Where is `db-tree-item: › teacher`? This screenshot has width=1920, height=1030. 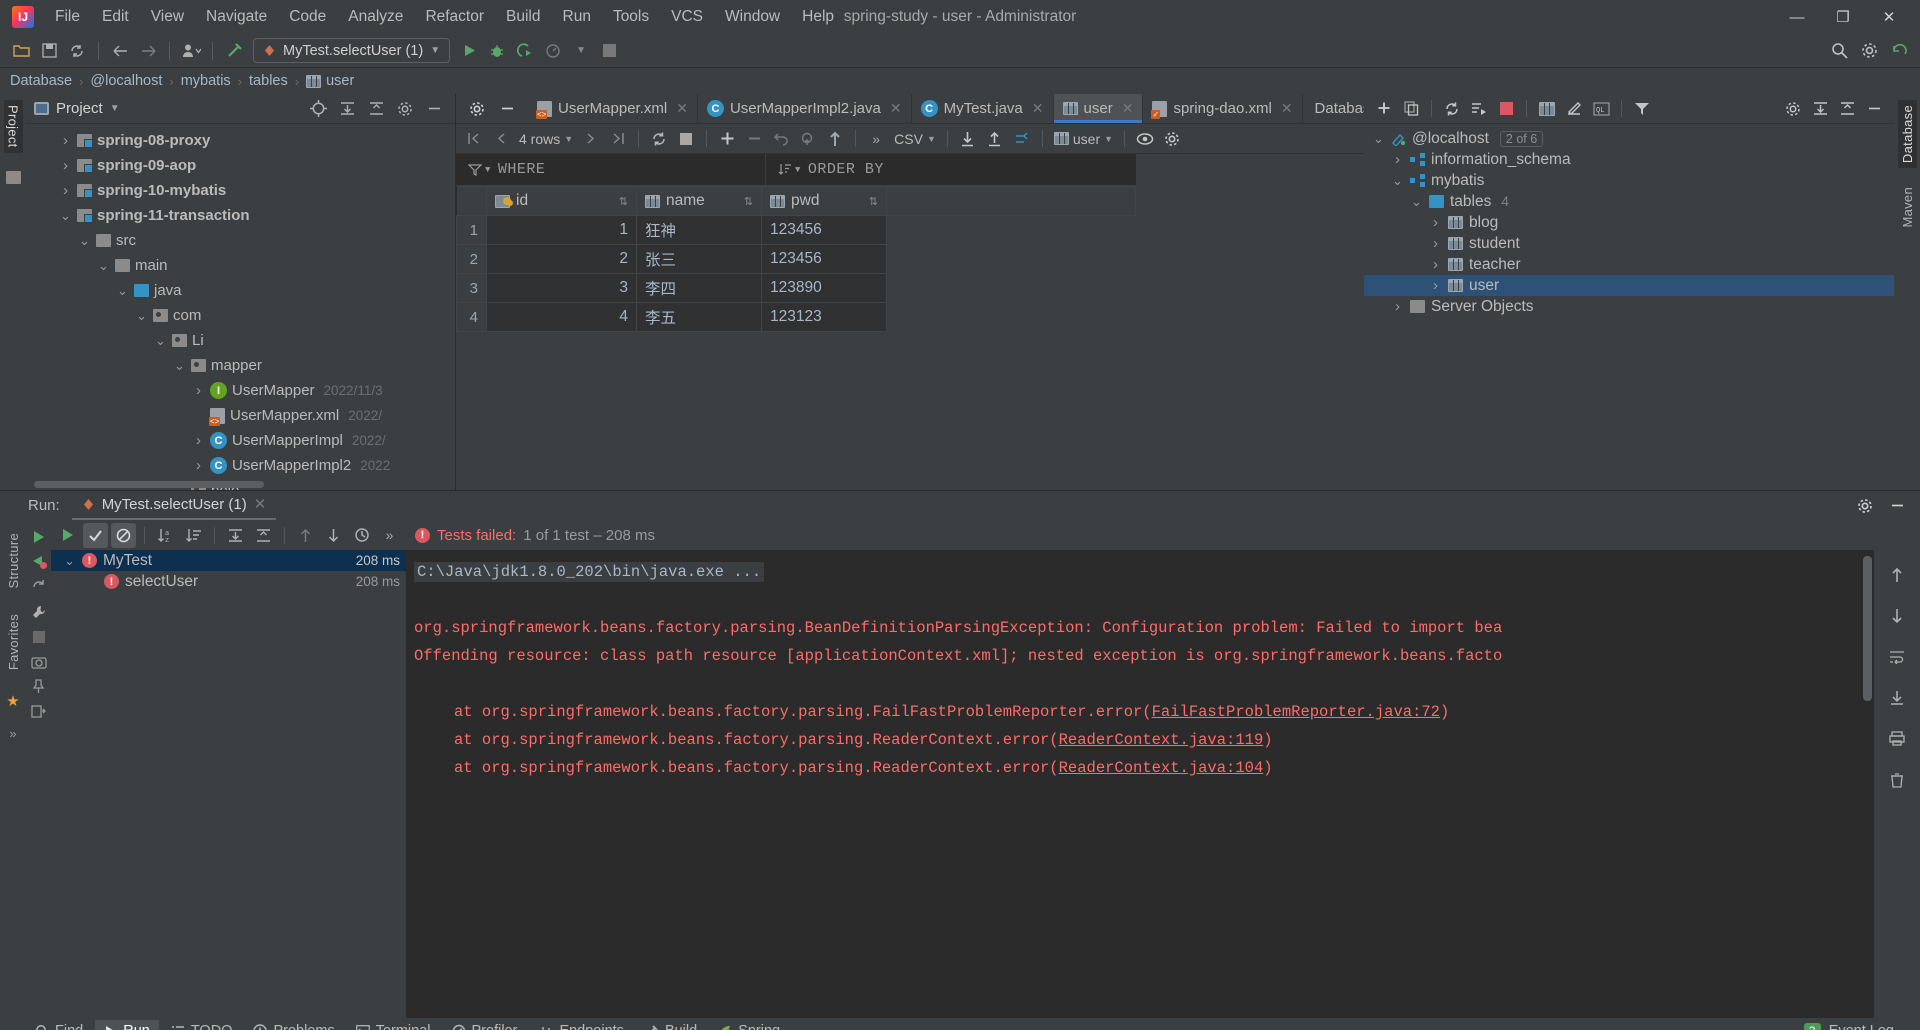 db-tree-item: › teacher is located at coordinates (1629, 264).